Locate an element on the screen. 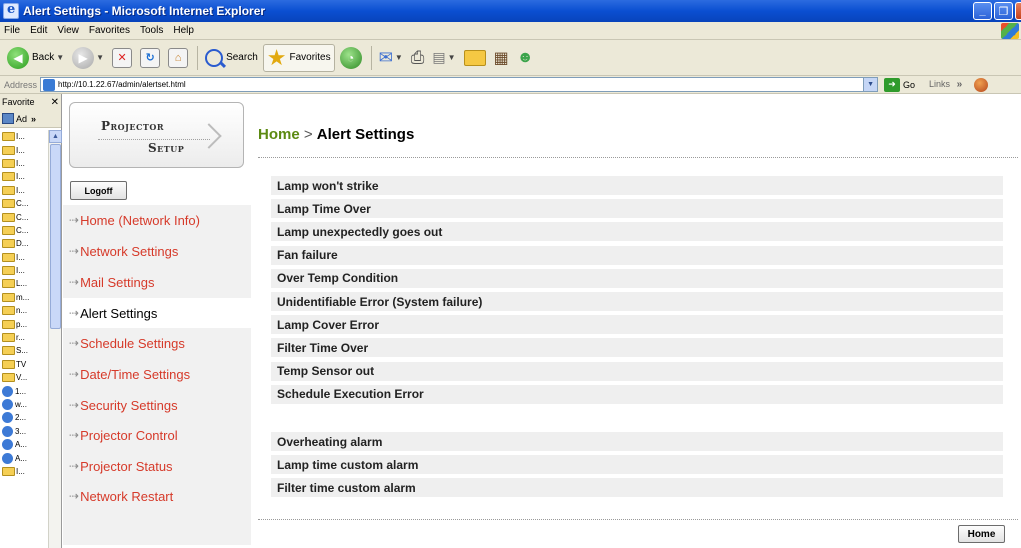 The width and height of the screenshot is (1021, 548). forward-button: ▶ ▼ is located at coordinates (88, 58).